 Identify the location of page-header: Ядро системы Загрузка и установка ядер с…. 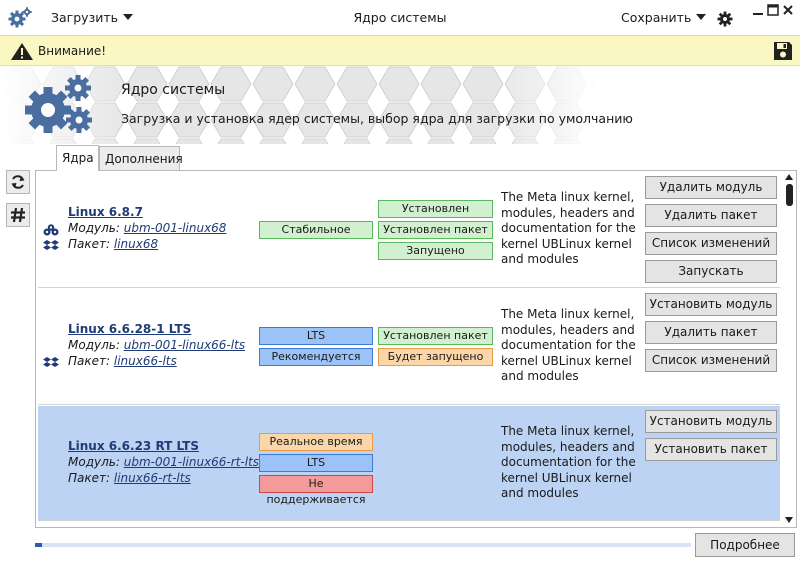
(400, 105).